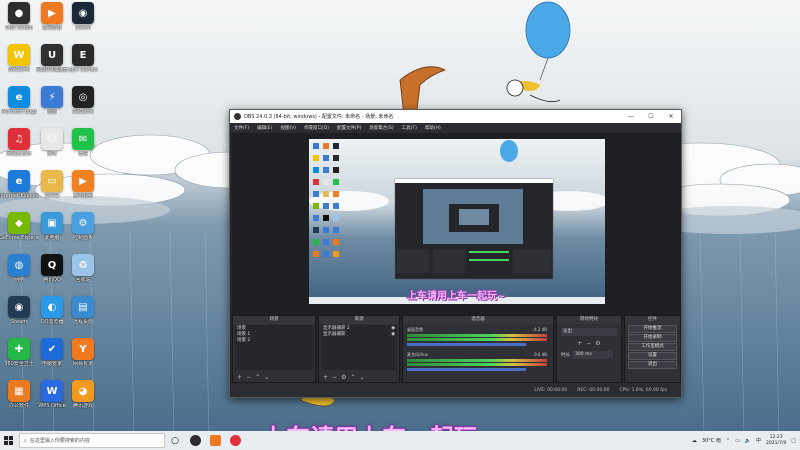 This screenshot has width=800, height=450. Describe the element at coordinates (25, 440) in the screenshot. I see `search-icon: ⌕` at that location.